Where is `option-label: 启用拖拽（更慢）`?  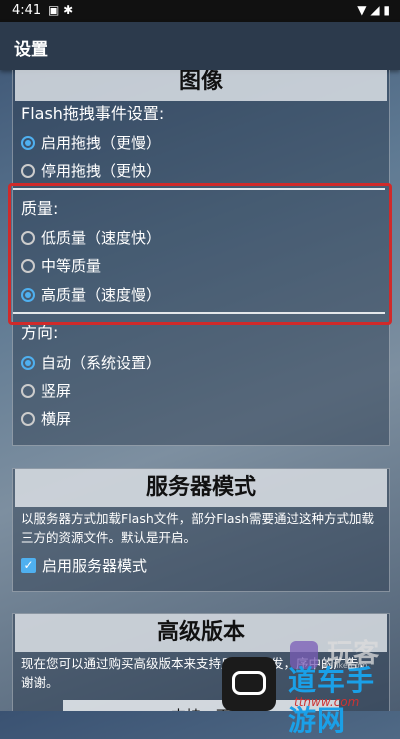 option-label: 启用拖拽（更慢） is located at coordinates (101, 143).